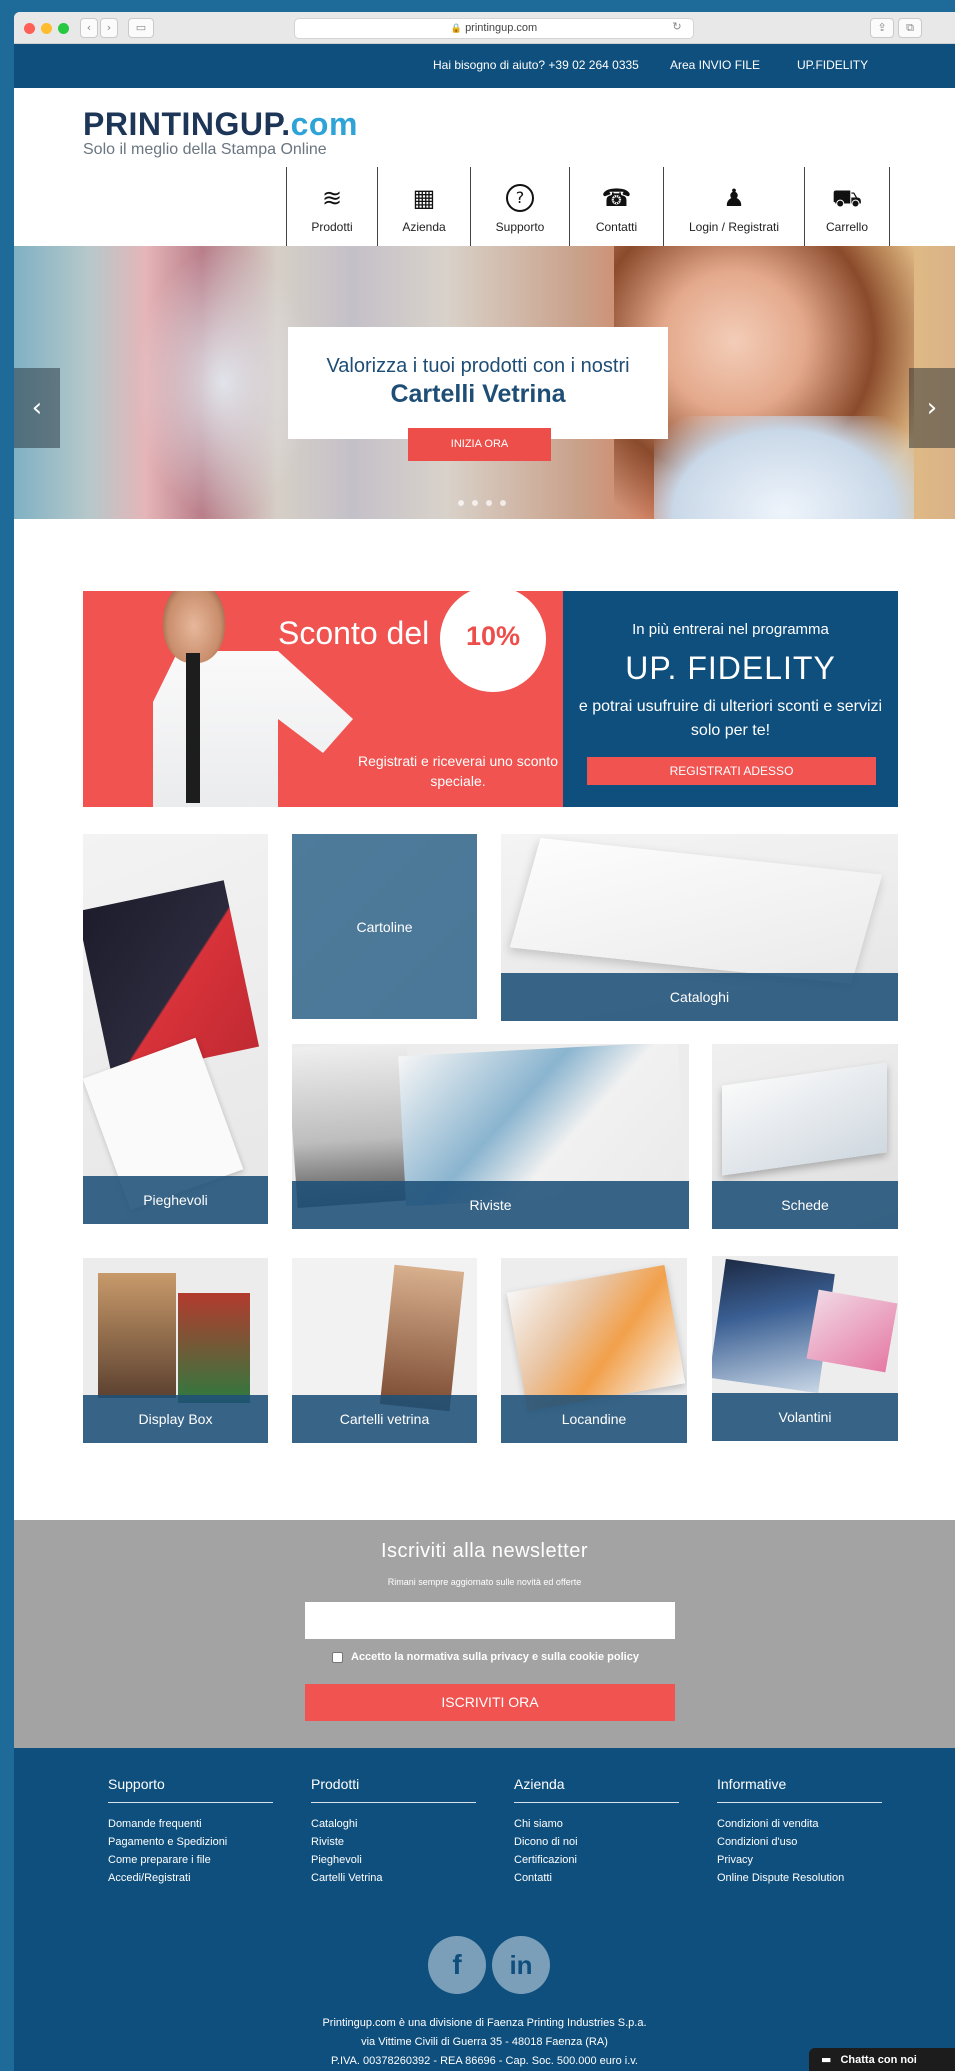 This screenshot has height=2071, width=955. I want to click on discount-badge: 10%, so click(493, 641).